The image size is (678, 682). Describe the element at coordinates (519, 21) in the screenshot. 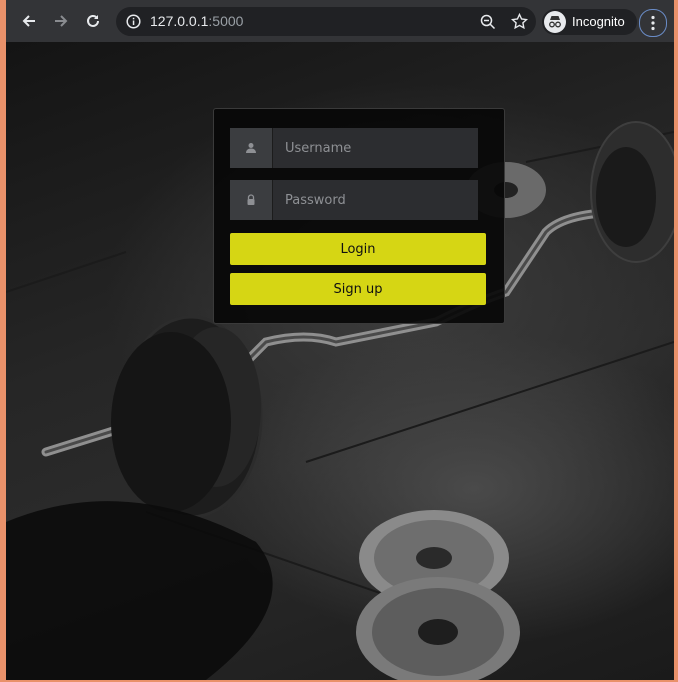

I see `star-icon` at that location.